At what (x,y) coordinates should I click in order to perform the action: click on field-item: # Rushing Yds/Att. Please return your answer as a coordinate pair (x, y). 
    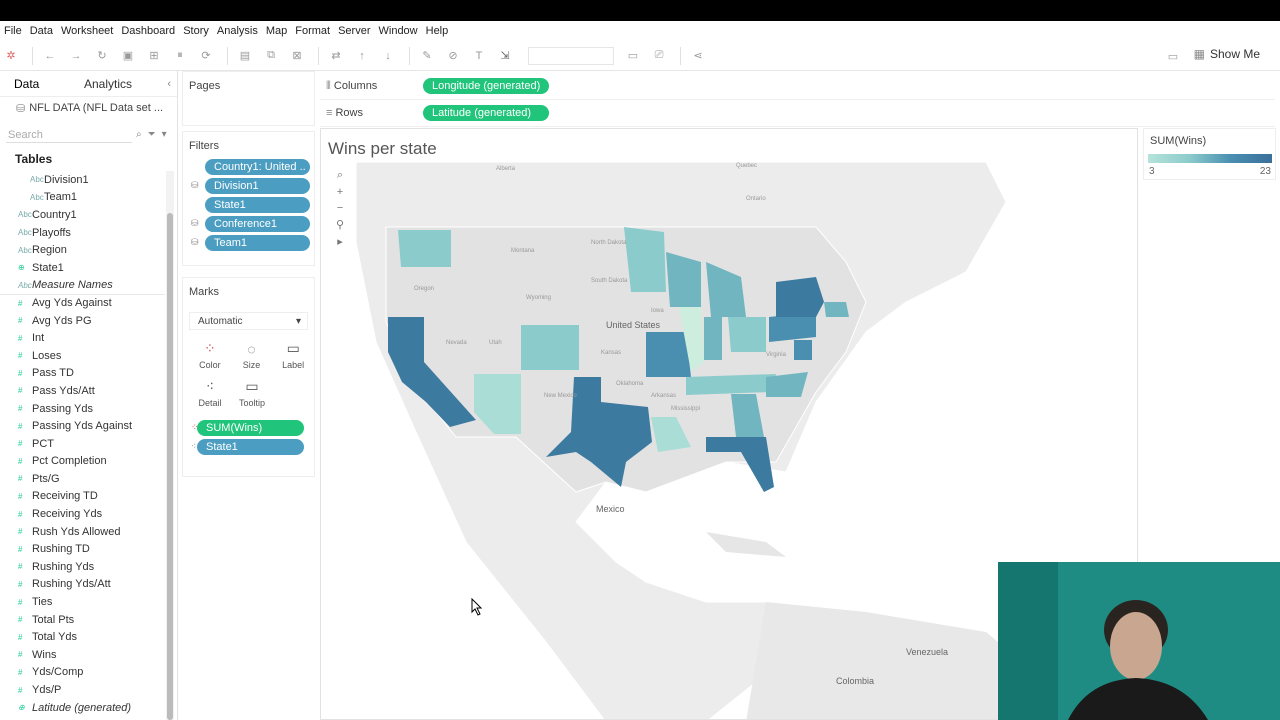
    Looking at the image, I should click on (82, 585).